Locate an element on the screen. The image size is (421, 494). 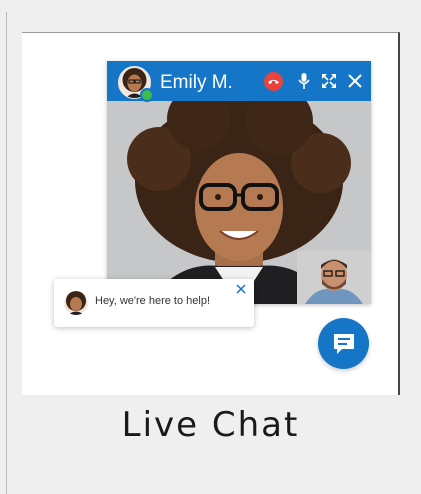
agent-avatar is located at coordinates (76, 303).